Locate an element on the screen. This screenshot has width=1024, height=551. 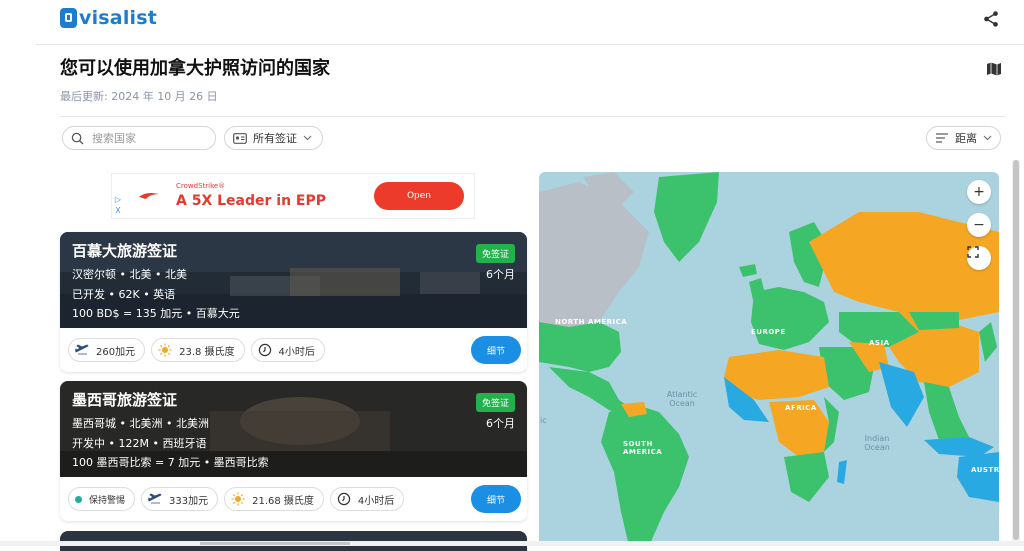
search-box is located at coordinates (139, 138).